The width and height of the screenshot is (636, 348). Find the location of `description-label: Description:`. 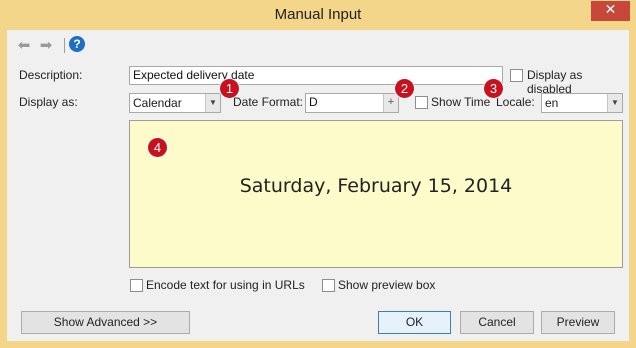

description-label: Description: is located at coordinates (51, 75).